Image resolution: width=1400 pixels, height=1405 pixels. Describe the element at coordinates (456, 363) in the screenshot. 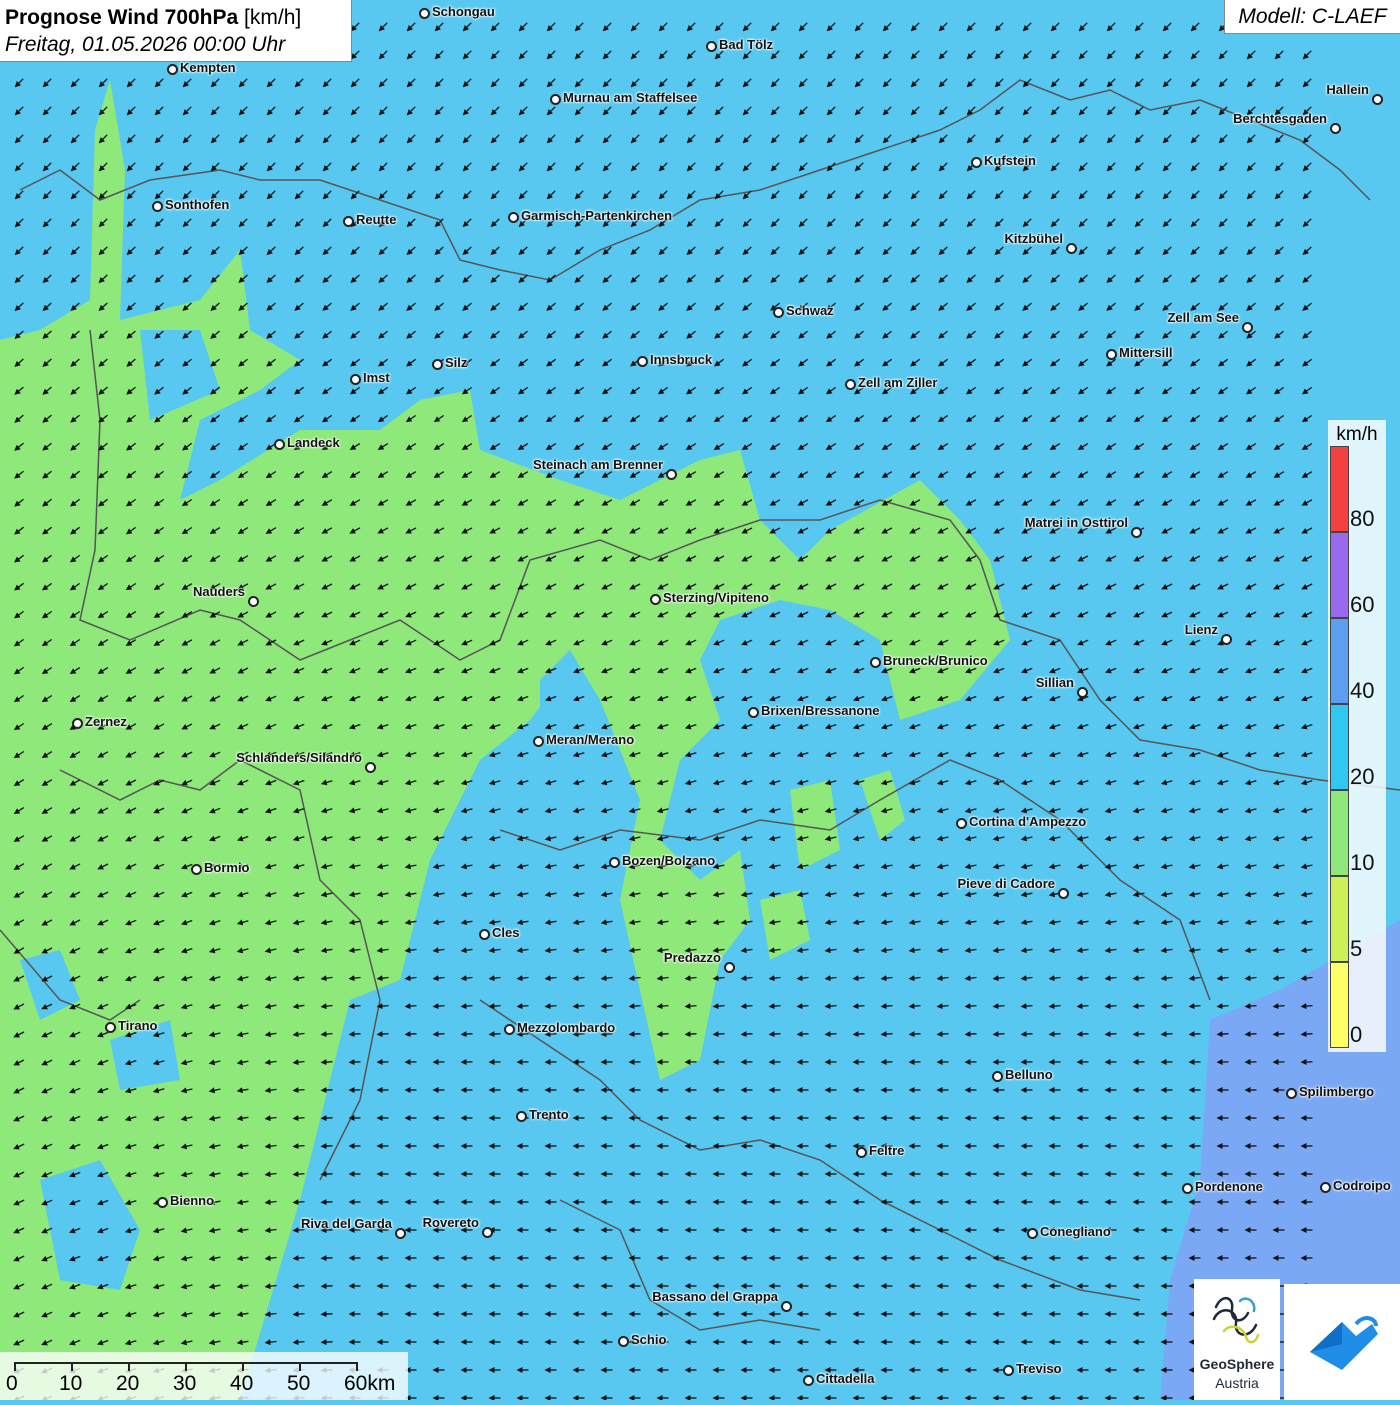

I see `city-label: Silz` at that location.